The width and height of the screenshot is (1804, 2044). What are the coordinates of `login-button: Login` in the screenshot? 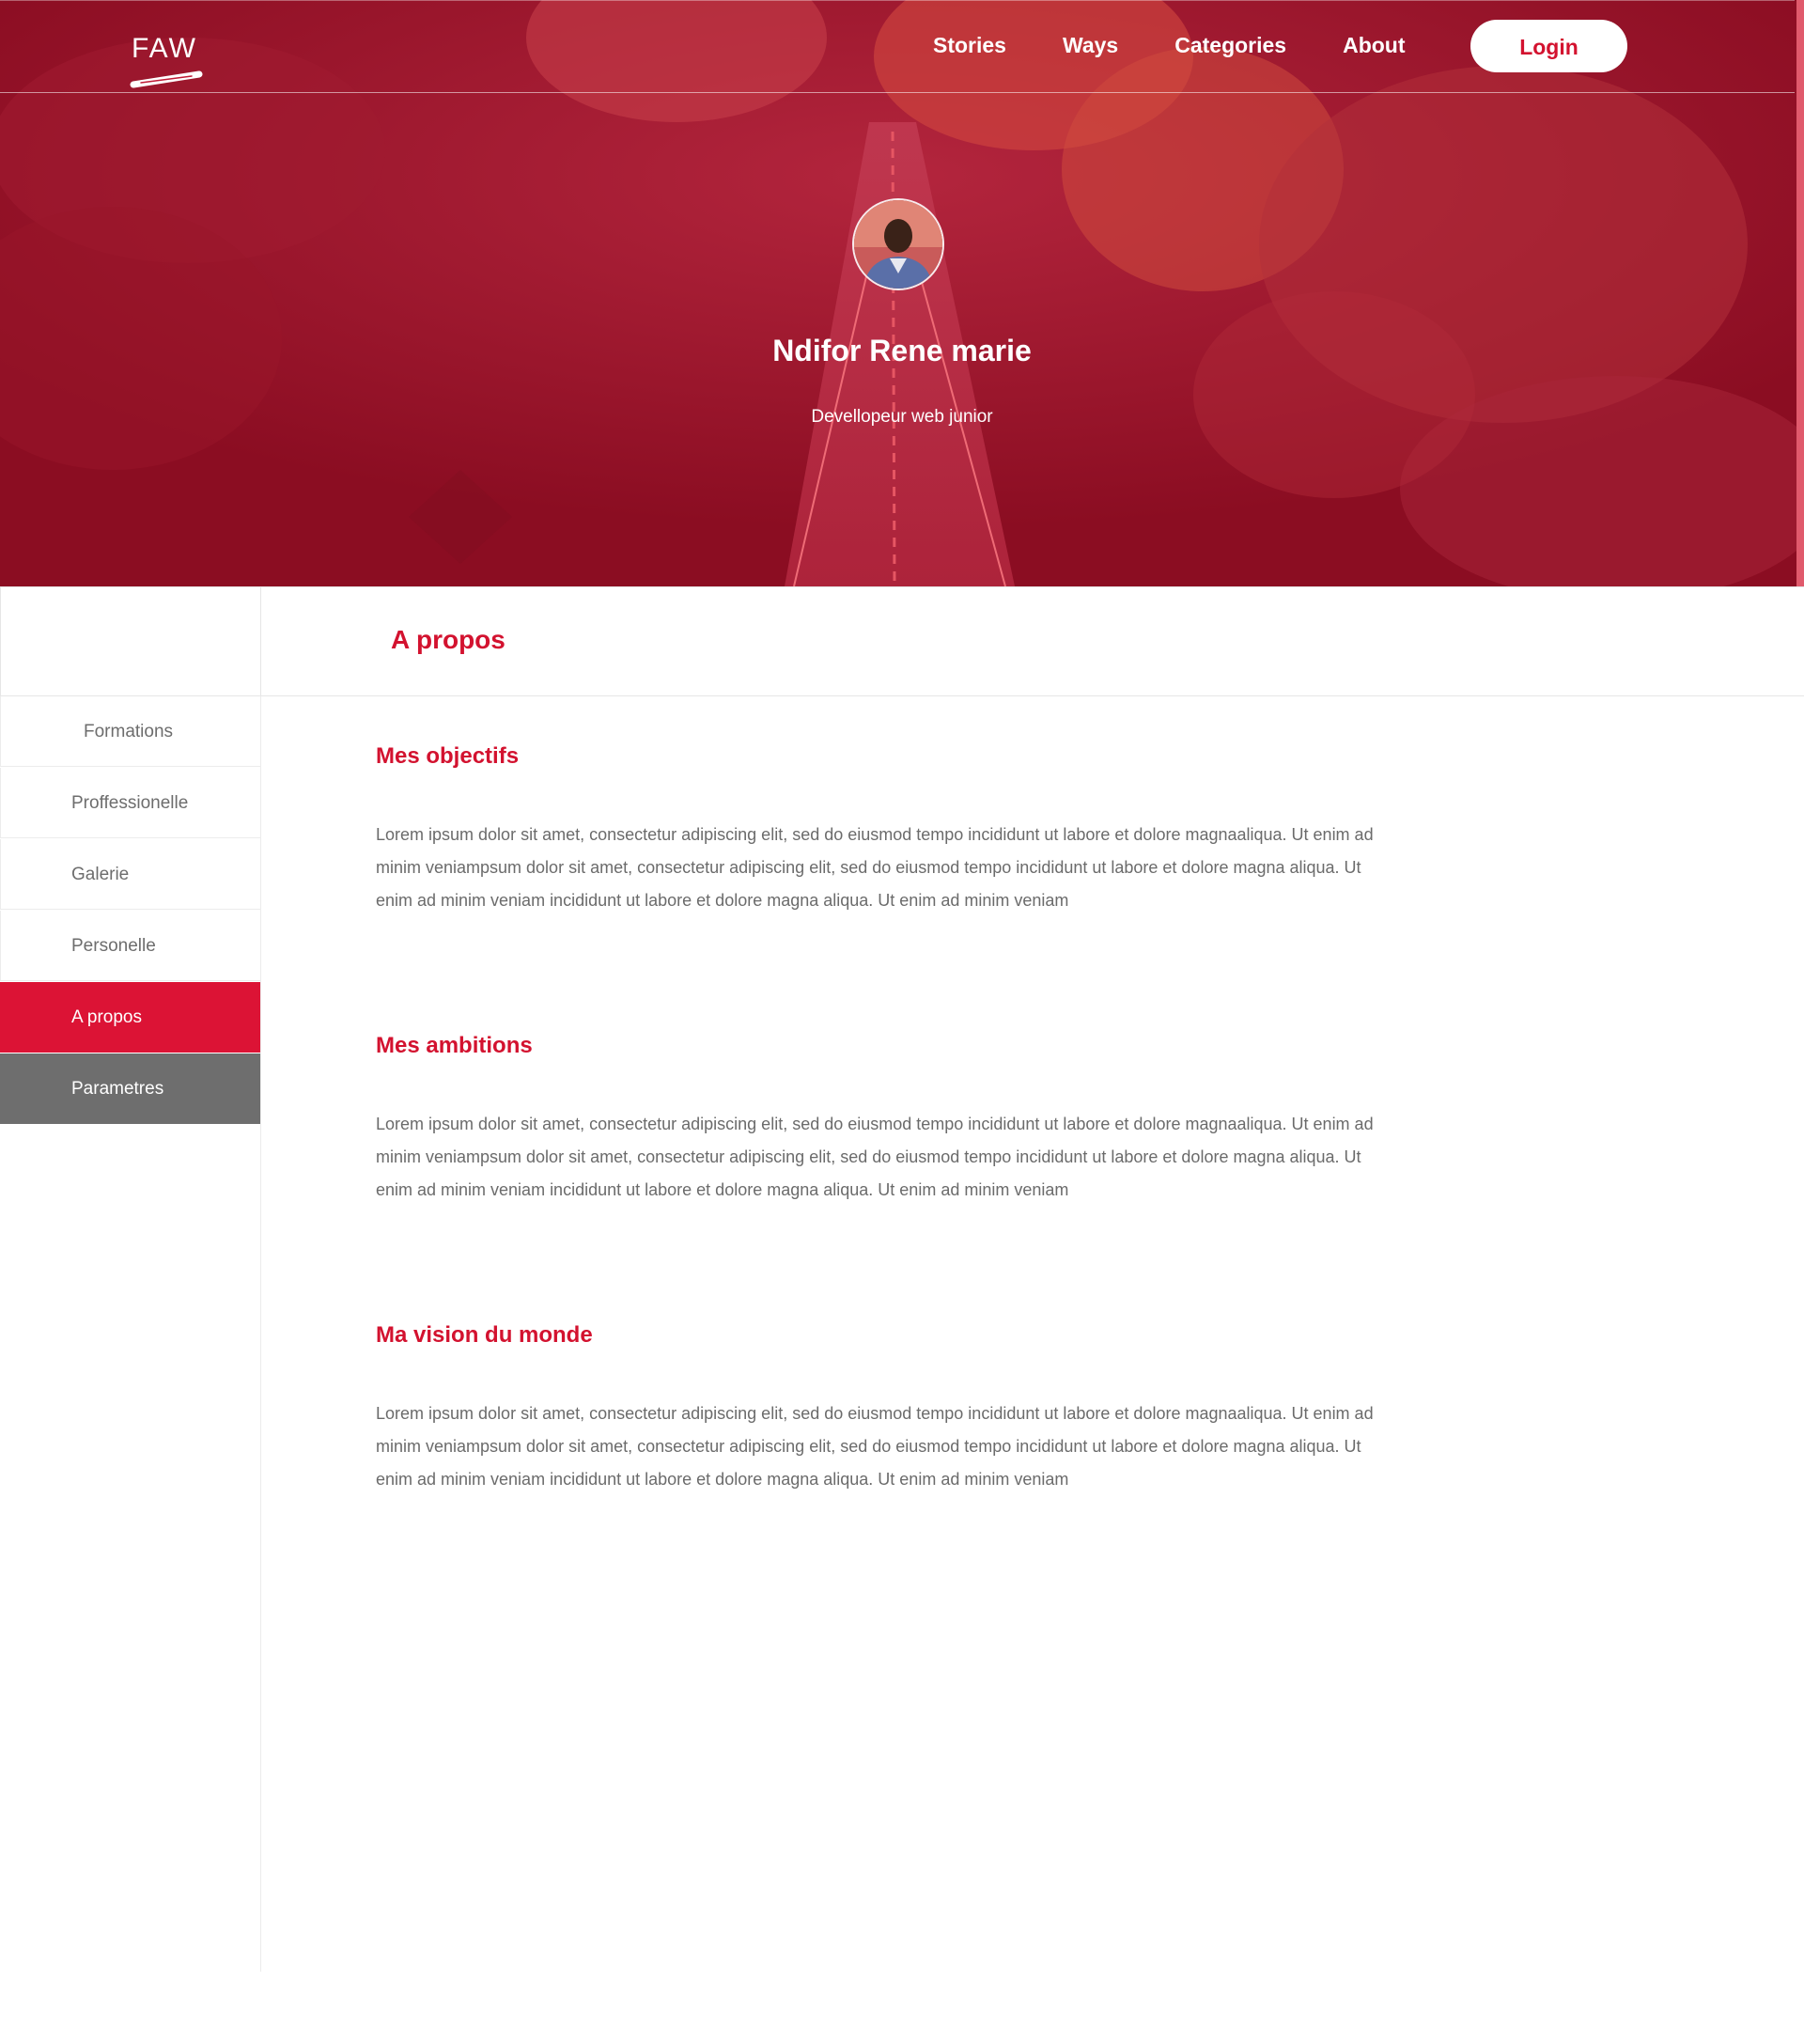 It's located at (1548, 46).